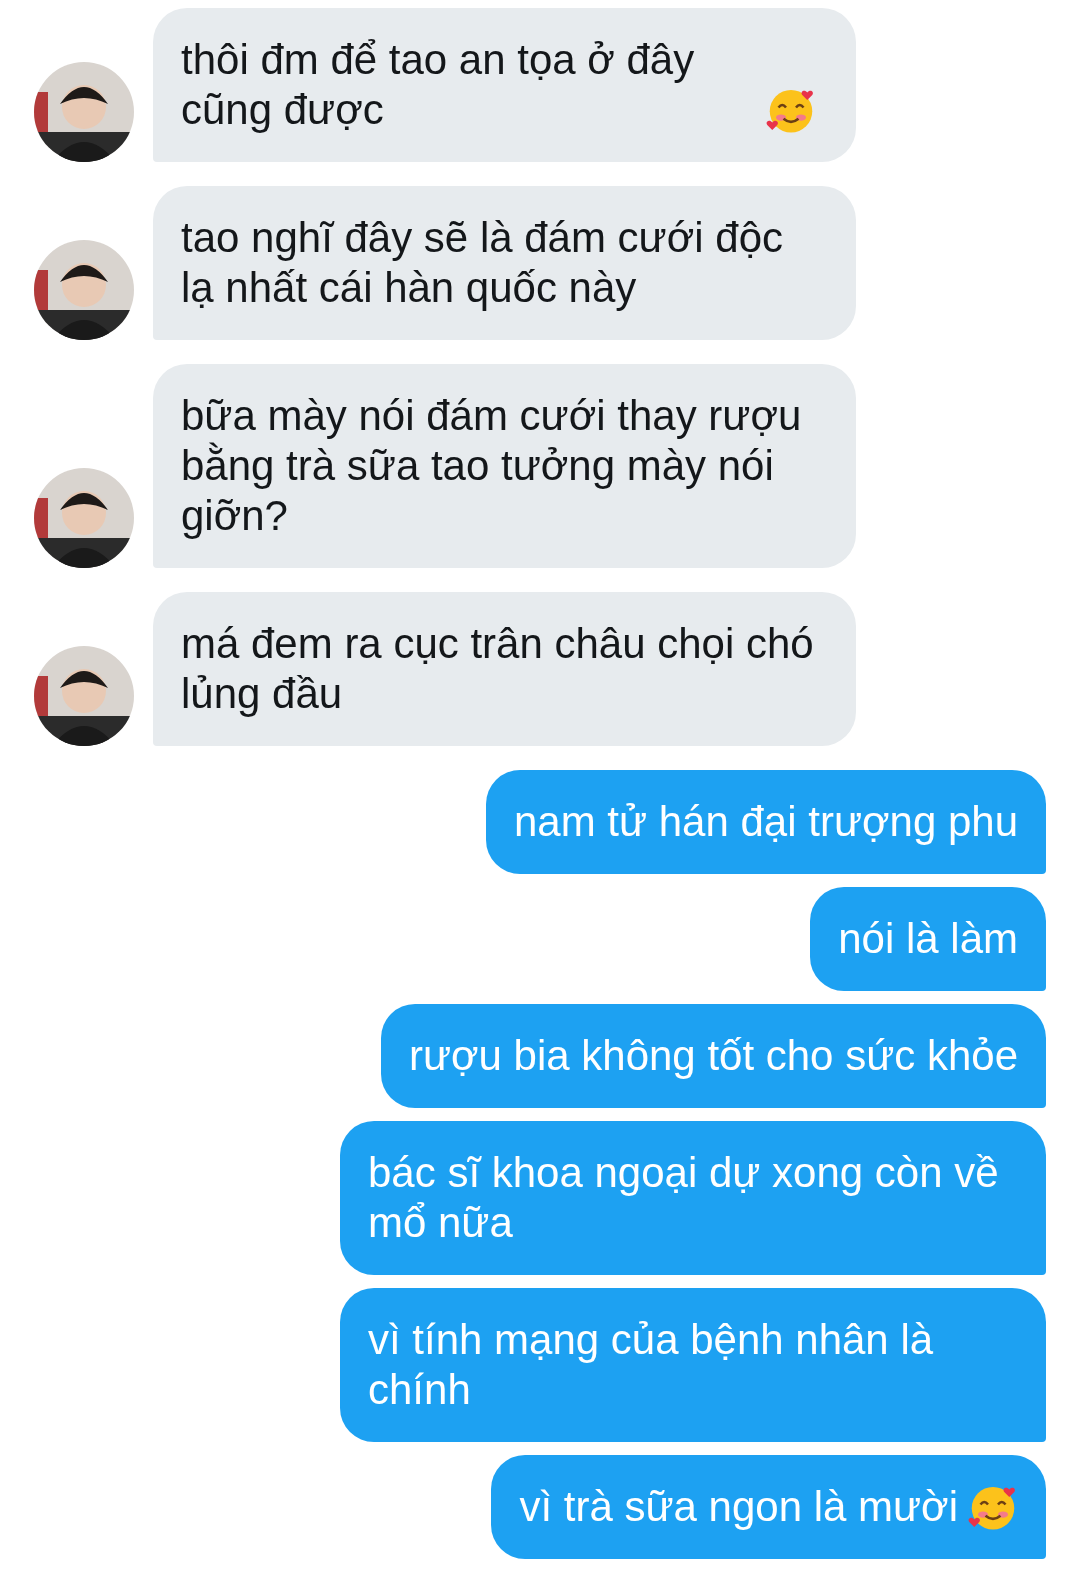  I want to click on message-text: nói là làm, so click(928, 939).